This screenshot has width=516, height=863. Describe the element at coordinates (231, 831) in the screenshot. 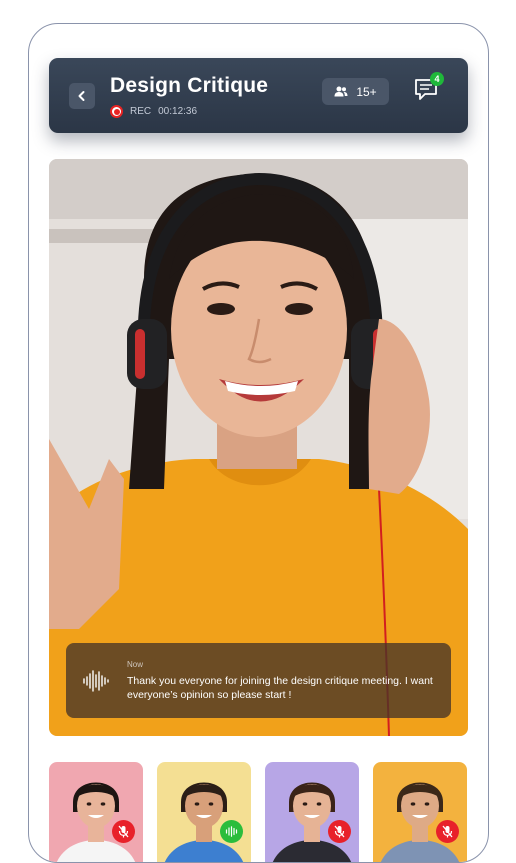

I see `mic-active-icon` at that location.